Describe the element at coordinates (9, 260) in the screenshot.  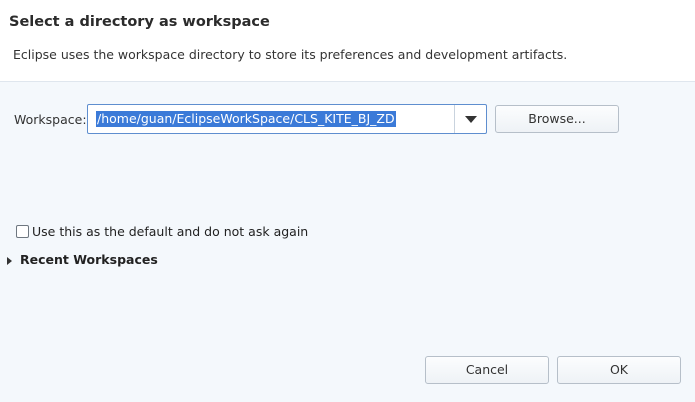
I see `expand-triangle-icon` at that location.